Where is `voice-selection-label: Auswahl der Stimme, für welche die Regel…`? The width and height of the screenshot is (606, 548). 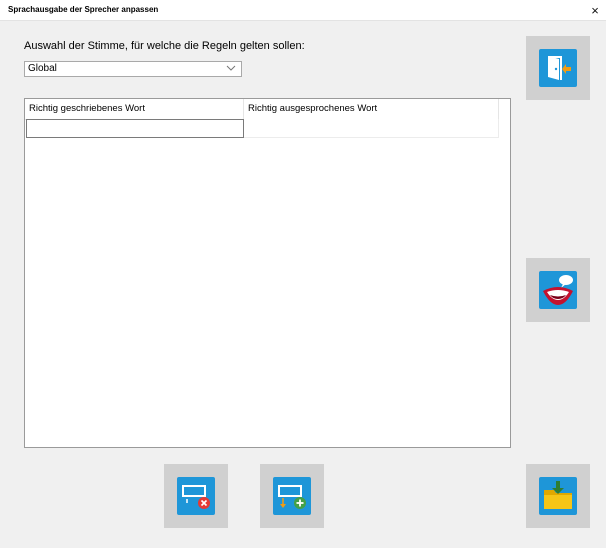 voice-selection-label: Auswahl der Stimme, für welche die Regel… is located at coordinates (164, 46).